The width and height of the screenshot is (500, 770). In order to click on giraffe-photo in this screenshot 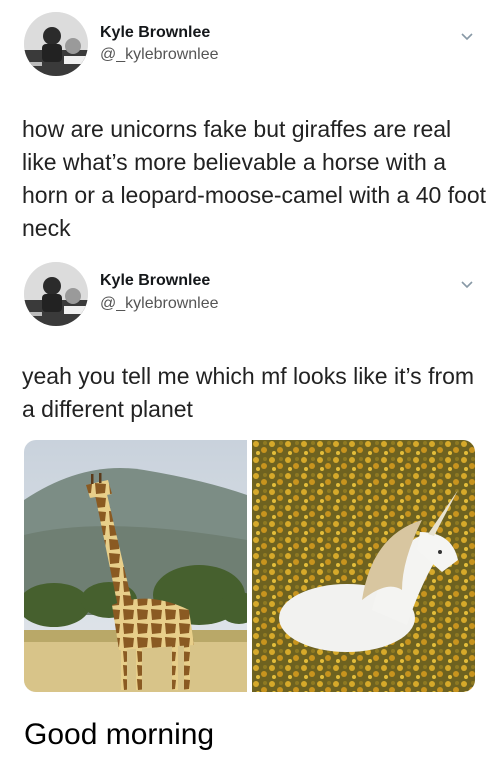, I will do `click(135, 566)`.